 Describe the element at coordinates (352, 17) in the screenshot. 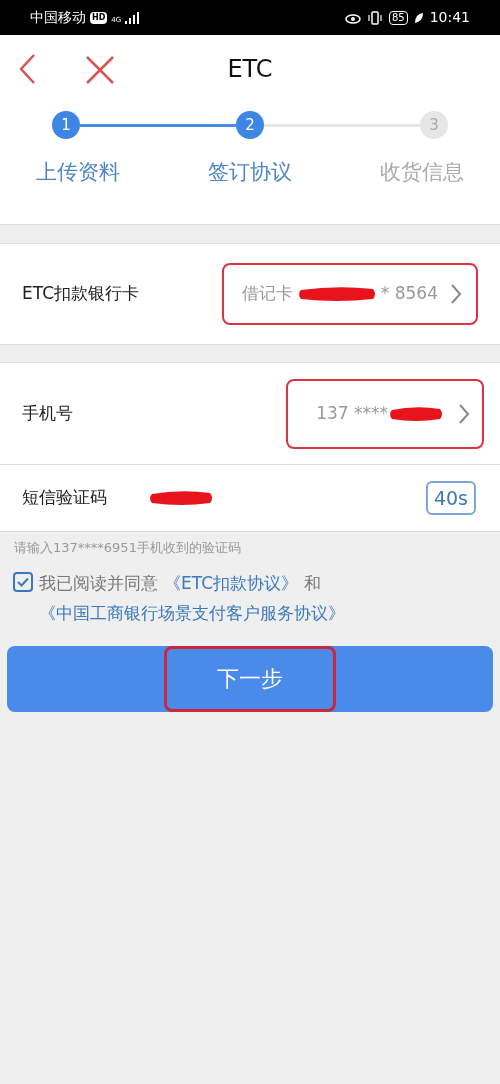

I see `eye-icon` at that location.